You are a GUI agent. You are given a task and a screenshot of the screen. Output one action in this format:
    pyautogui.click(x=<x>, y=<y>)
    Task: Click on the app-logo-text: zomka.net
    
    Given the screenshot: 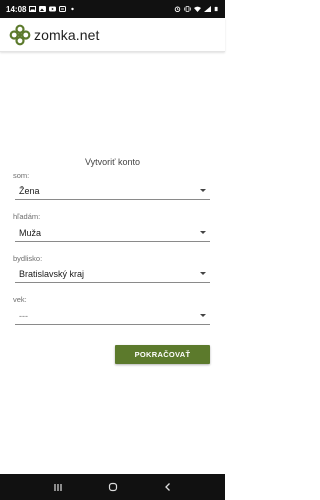 What is the action you would take?
    pyautogui.click(x=67, y=34)
    